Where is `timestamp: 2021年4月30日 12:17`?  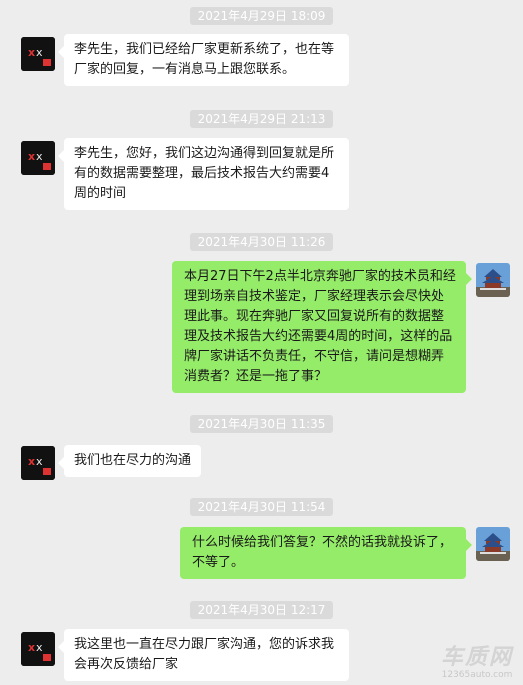
timestamp: 2021年4月30日 12:17 is located at coordinates (261, 609).